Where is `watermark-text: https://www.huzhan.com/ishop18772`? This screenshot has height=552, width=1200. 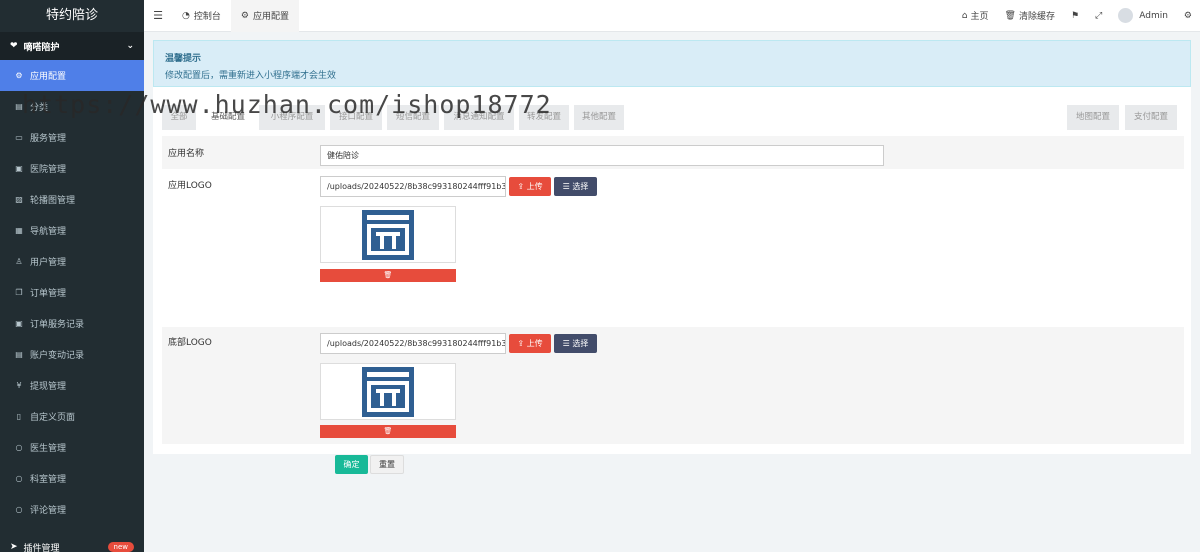
watermark-text: https://www.huzhan.com/ishop18772 is located at coordinates (287, 104).